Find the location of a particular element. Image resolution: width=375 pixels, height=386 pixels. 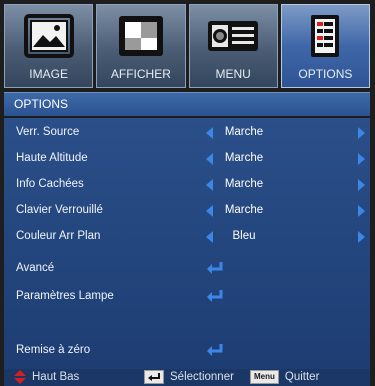

tab-label: OPTIONS is located at coordinates (325, 74).